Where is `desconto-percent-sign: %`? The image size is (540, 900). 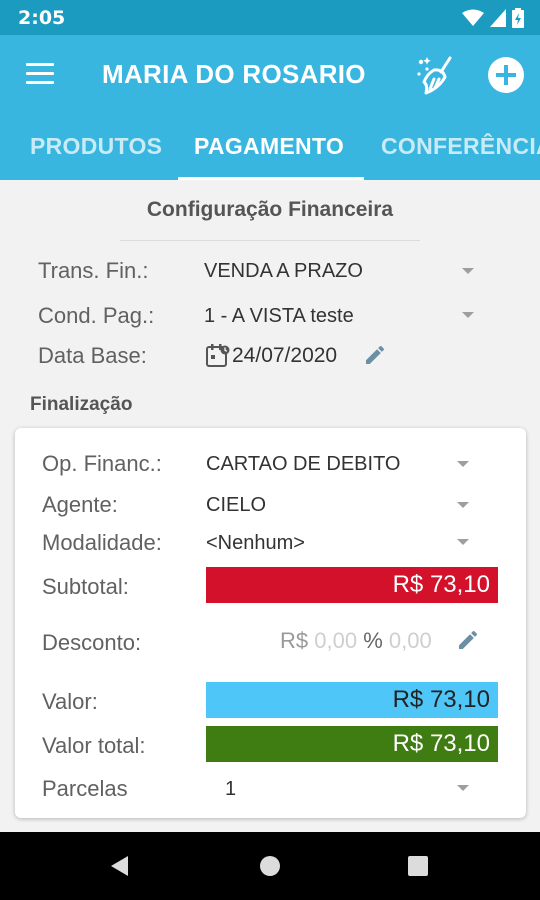
desconto-percent-sign: % is located at coordinates (373, 640).